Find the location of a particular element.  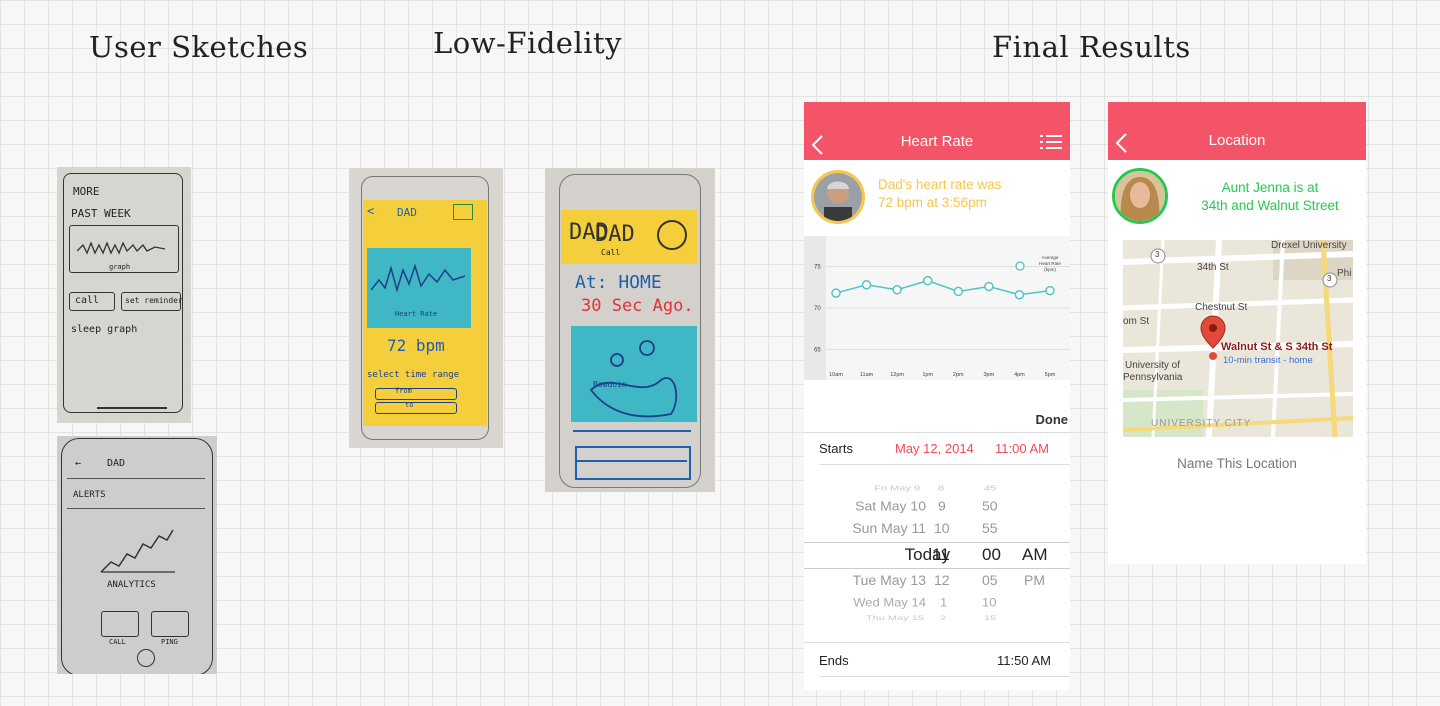

lowfi1-title: DAD is located at coordinates (407, 212).